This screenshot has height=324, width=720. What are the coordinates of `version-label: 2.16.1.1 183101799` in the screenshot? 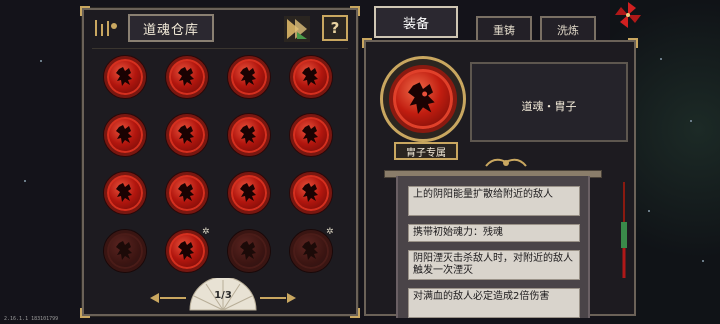 It's located at (31, 319).